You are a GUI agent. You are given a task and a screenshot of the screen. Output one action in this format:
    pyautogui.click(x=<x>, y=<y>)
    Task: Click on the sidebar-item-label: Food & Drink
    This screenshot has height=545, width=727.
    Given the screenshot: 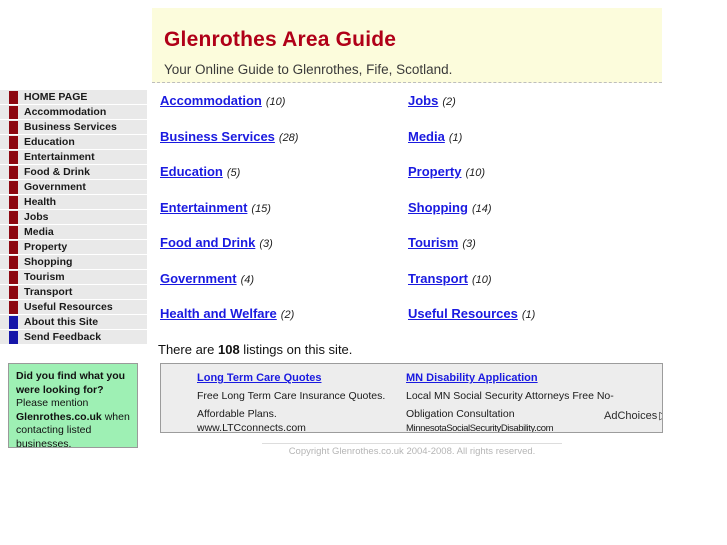 What is the action you would take?
    pyautogui.click(x=57, y=172)
    